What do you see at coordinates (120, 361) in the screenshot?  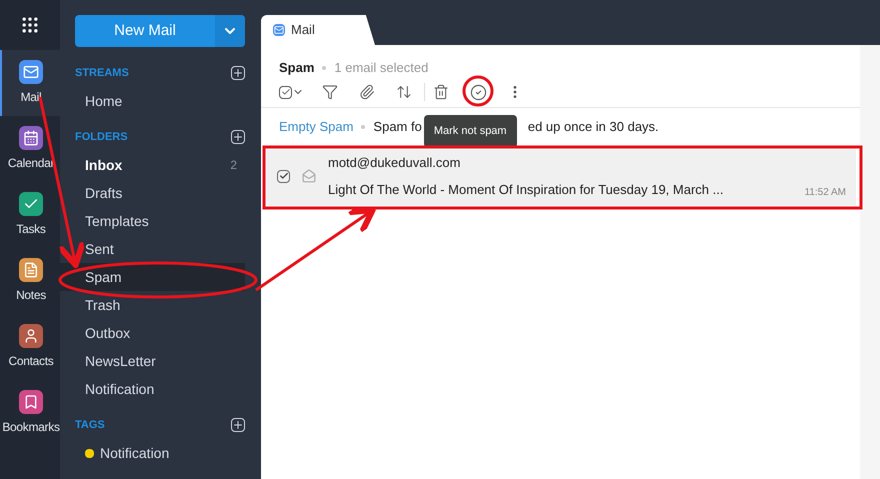 I see `folder-label: NewsLetter` at bounding box center [120, 361].